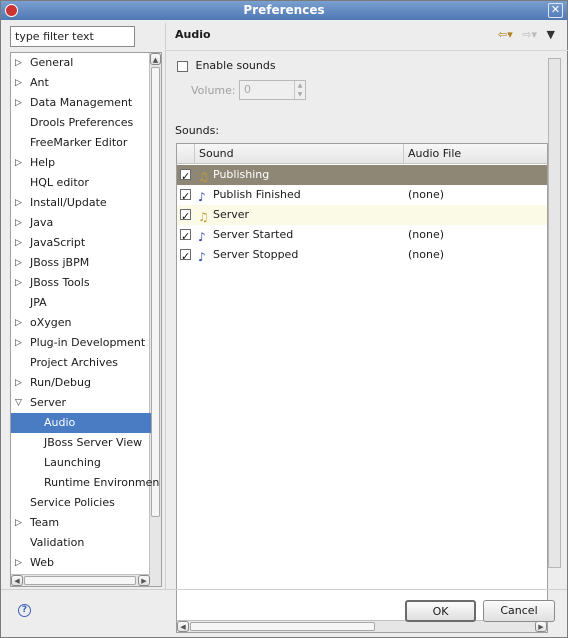 The width and height of the screenshot is (568, 638). I want to click on tree-item: ▷ Ant, so click(81, 83).